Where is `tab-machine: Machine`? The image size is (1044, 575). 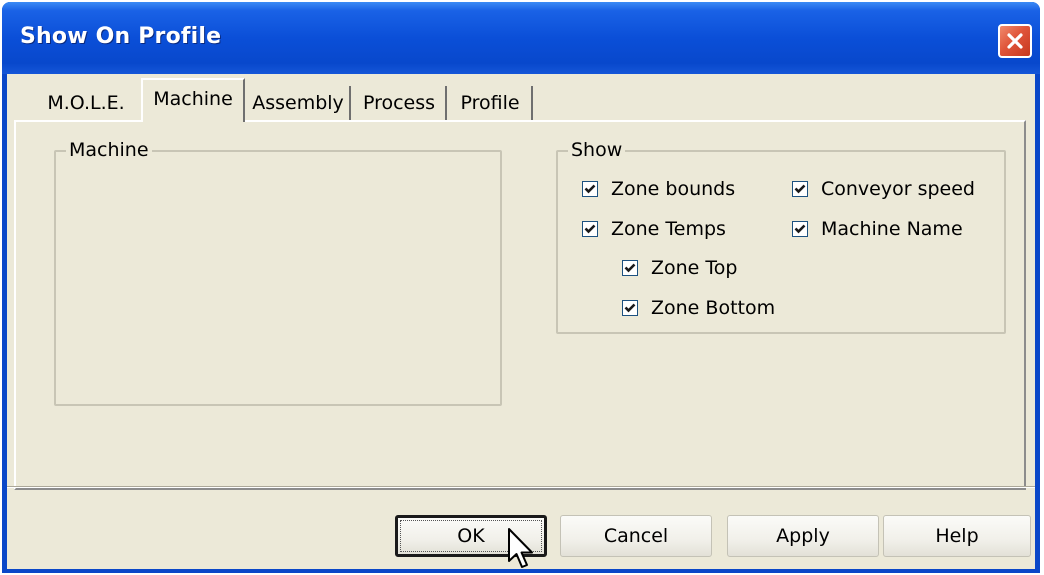
tab-machine: Machine is located at coordinates (193, 100).